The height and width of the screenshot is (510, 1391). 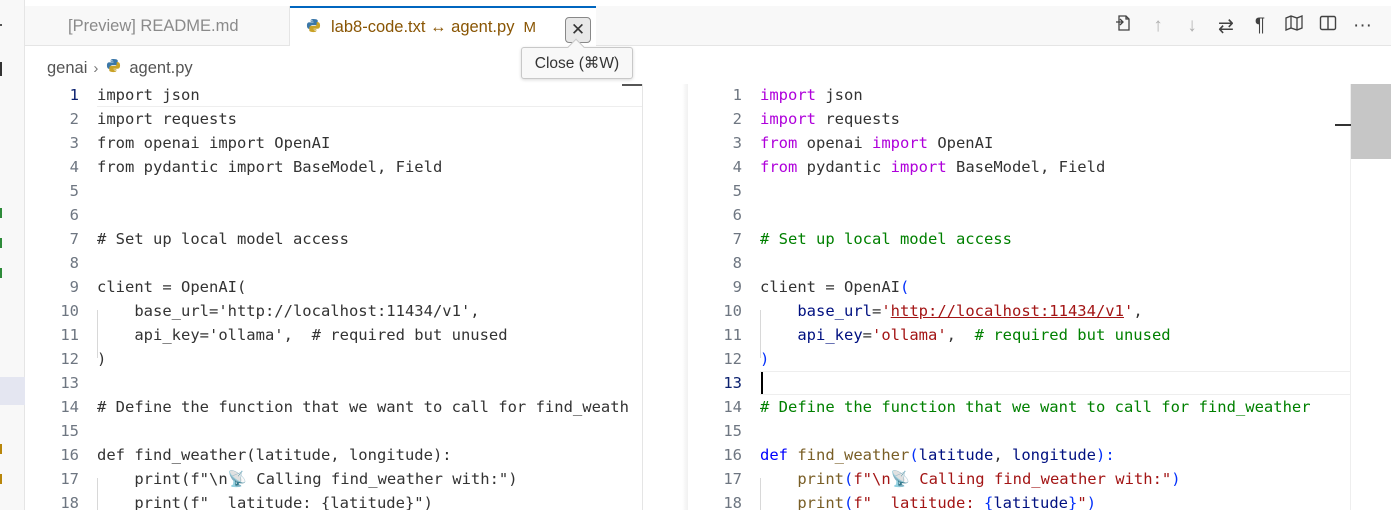 What do you see at coordinates (74, 263) in the screenshot?
I see `line-number: 8` at bounding box center [74, 263].